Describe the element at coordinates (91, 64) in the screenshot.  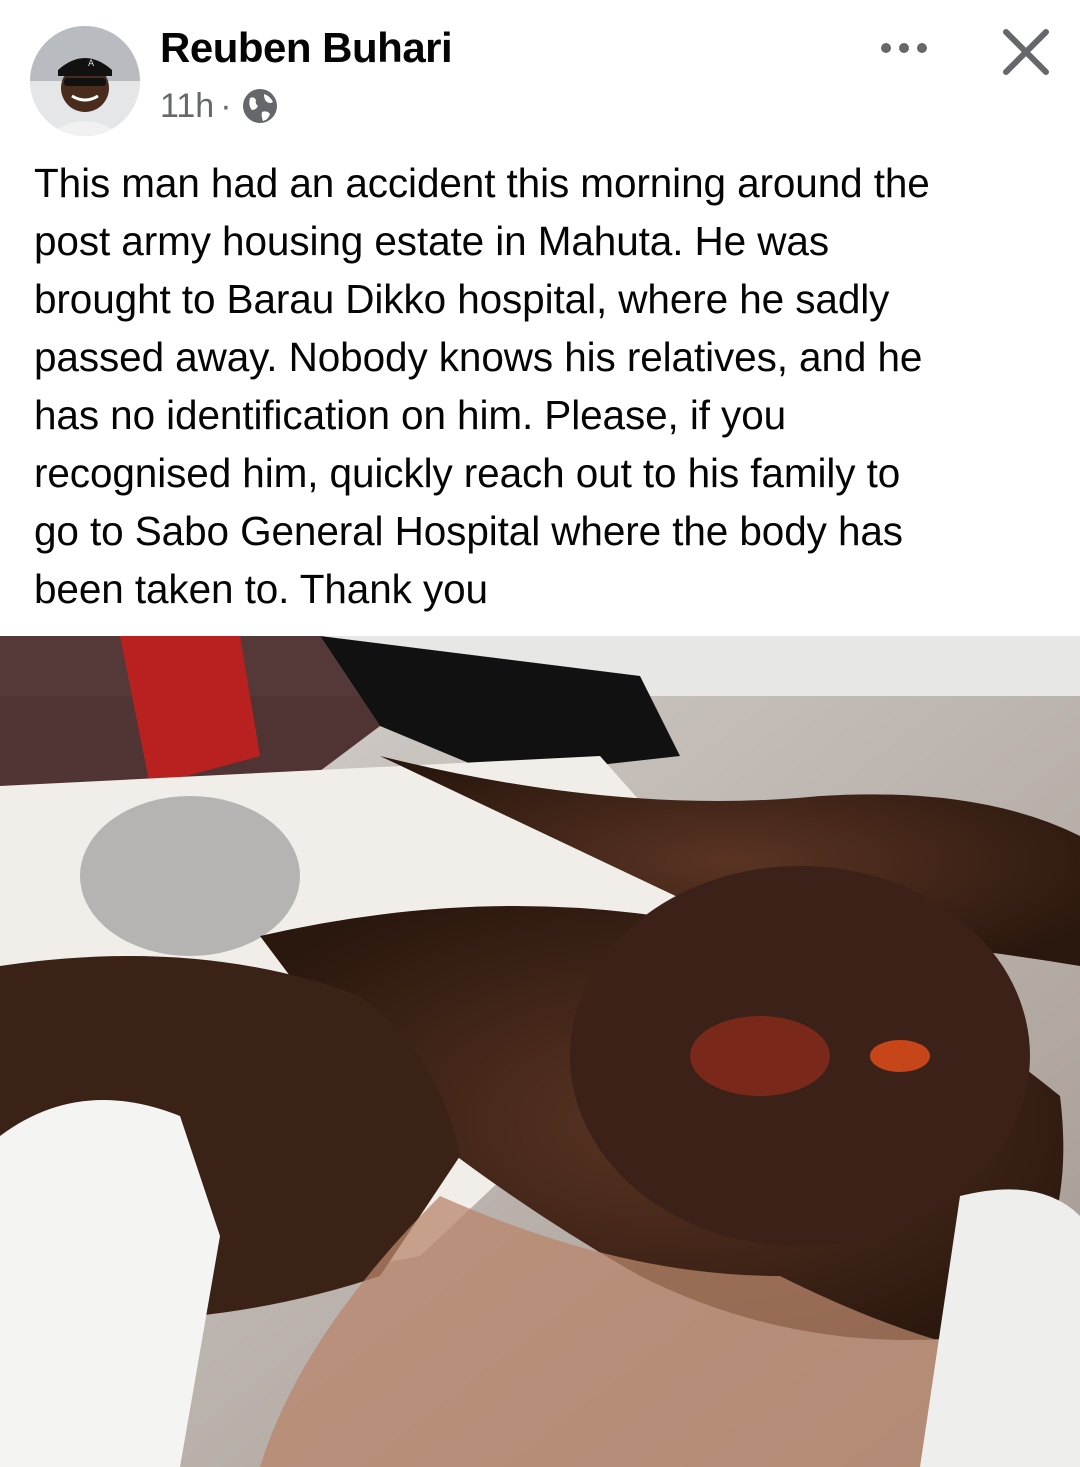
I see `svg-text: A` at that location.